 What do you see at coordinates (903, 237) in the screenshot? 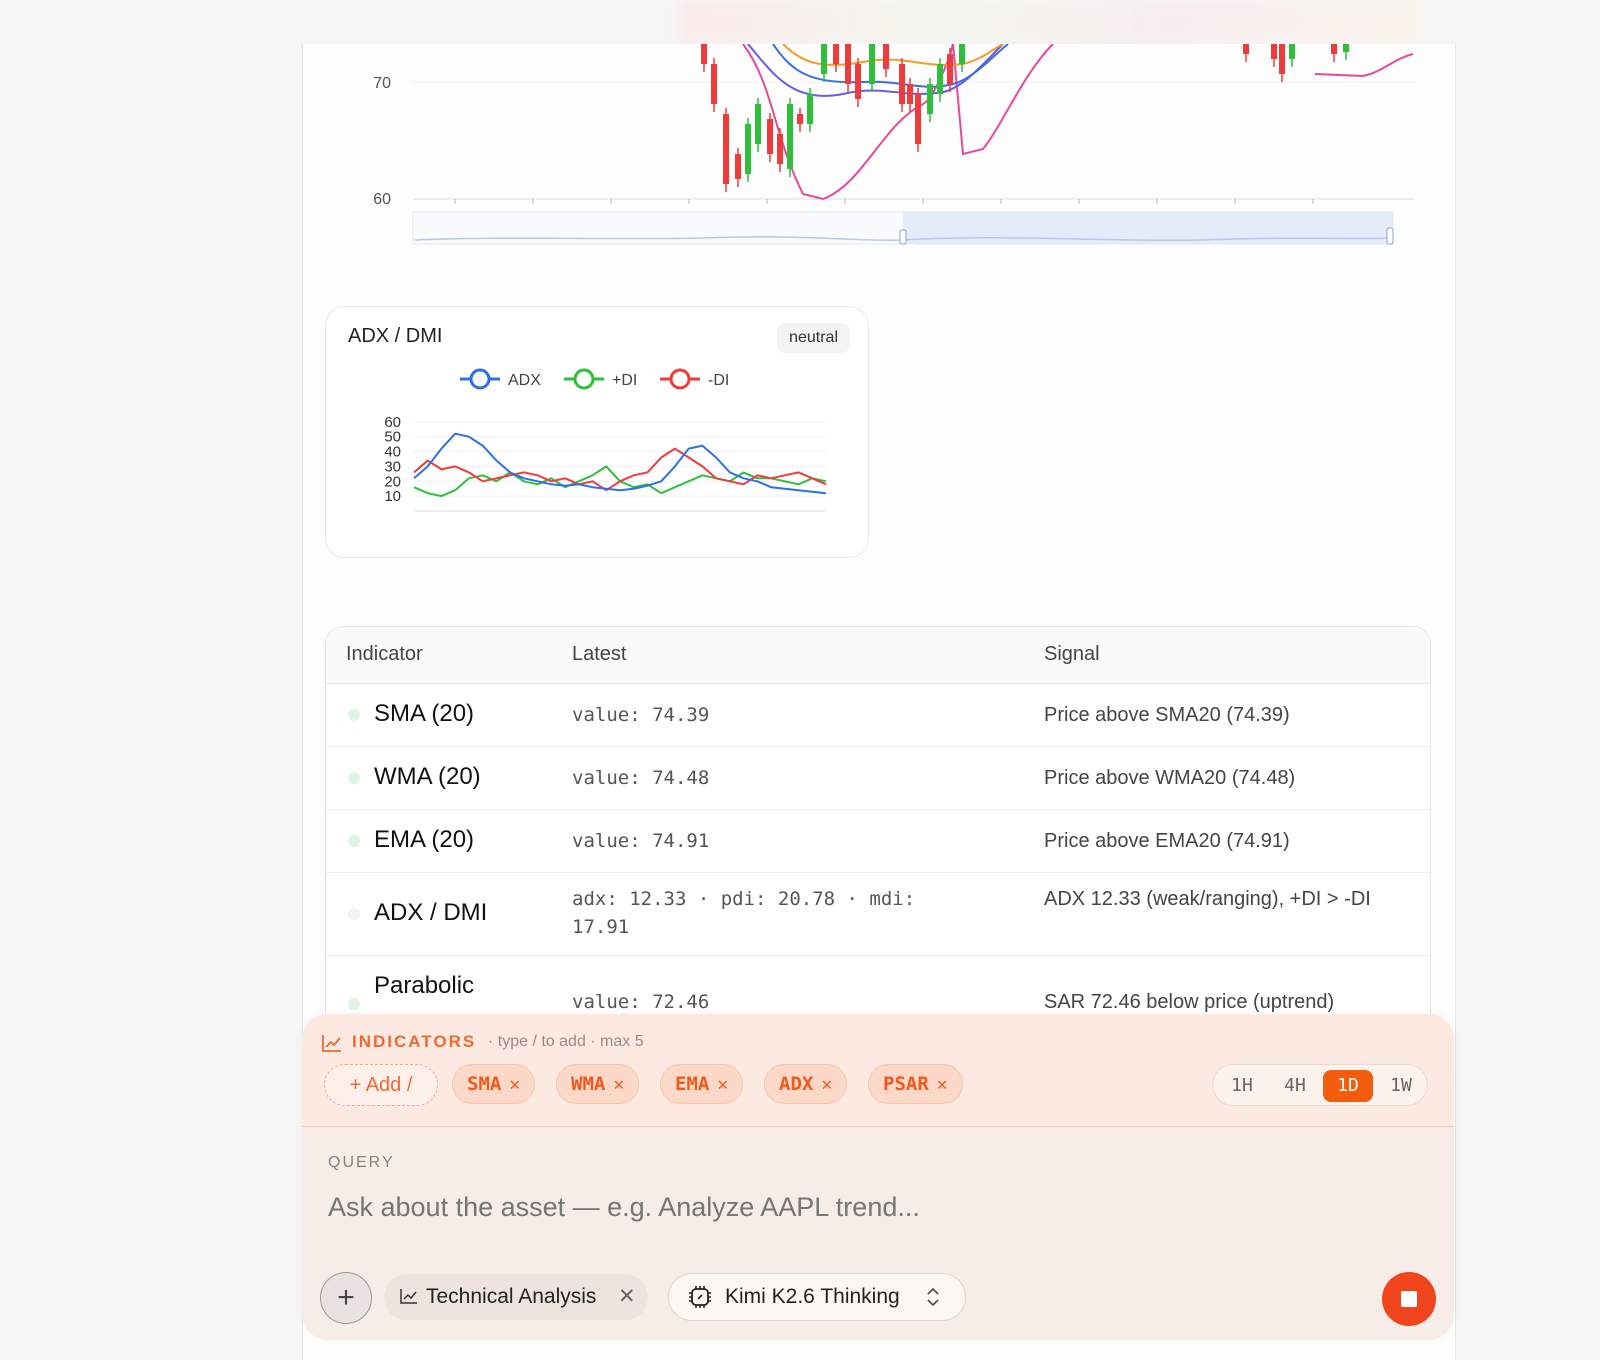
I see `zoom-handle-left` at bounding box center [903, 237].